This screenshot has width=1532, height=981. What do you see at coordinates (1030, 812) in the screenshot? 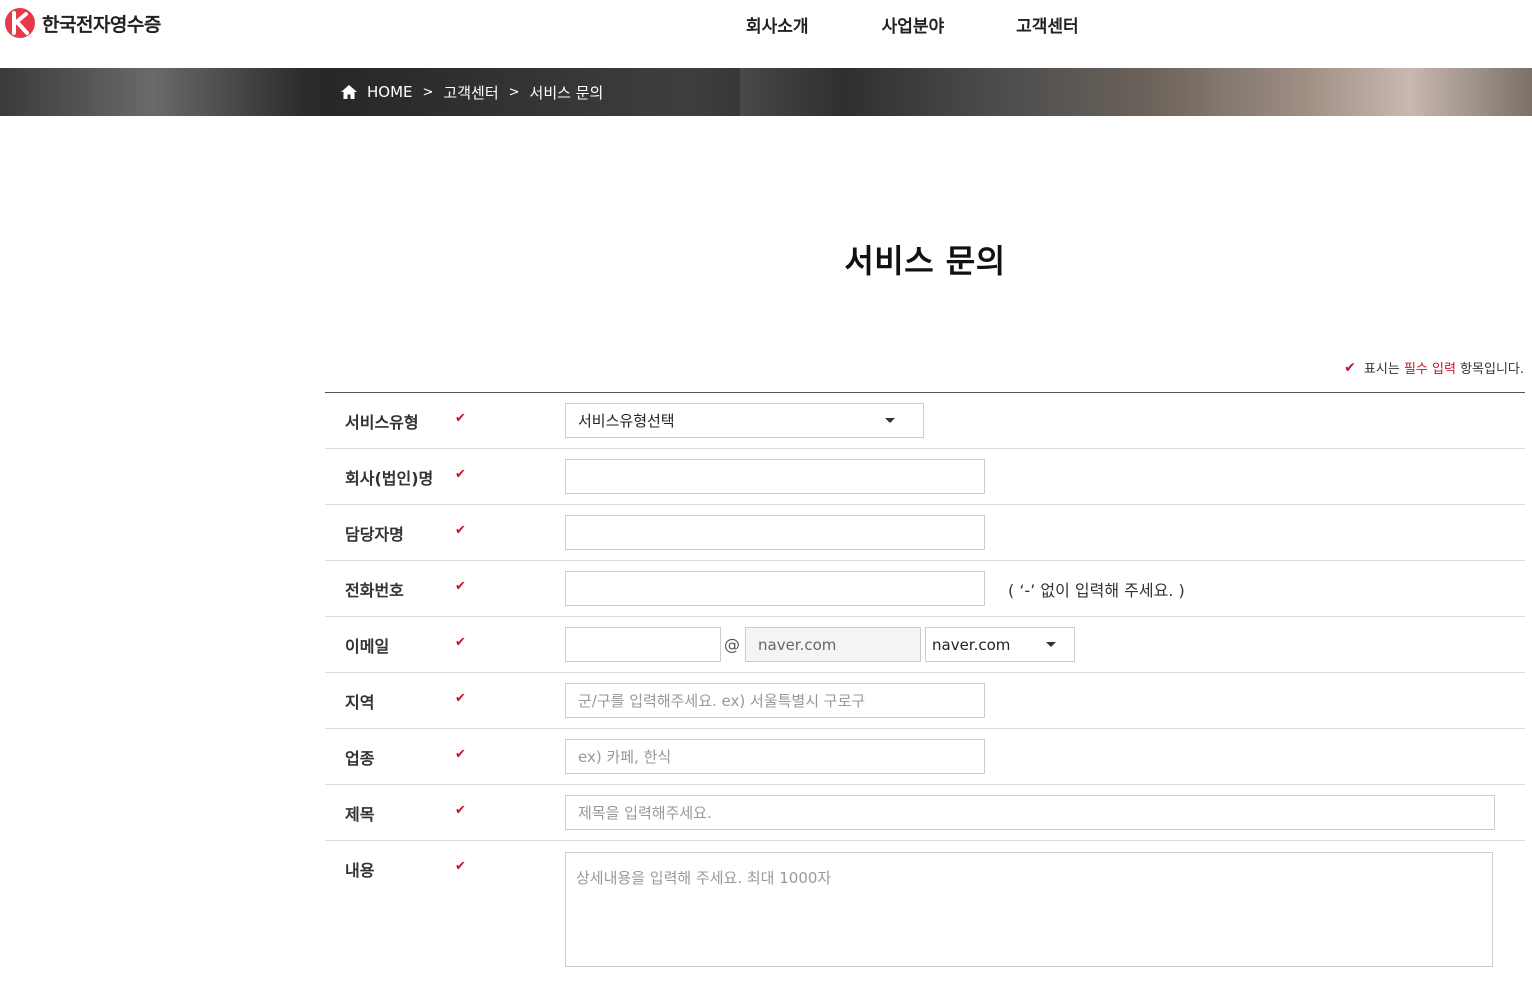
I see `subject-input: 제목을 입력해주세요.` at bounding box center [1030, 812].